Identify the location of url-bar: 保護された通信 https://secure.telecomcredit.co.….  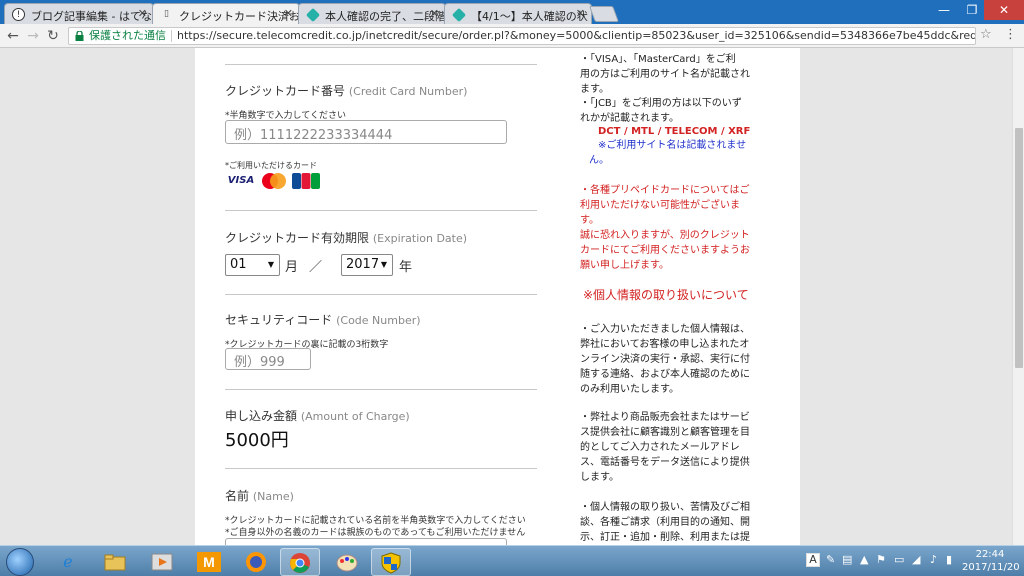
(522, 36).